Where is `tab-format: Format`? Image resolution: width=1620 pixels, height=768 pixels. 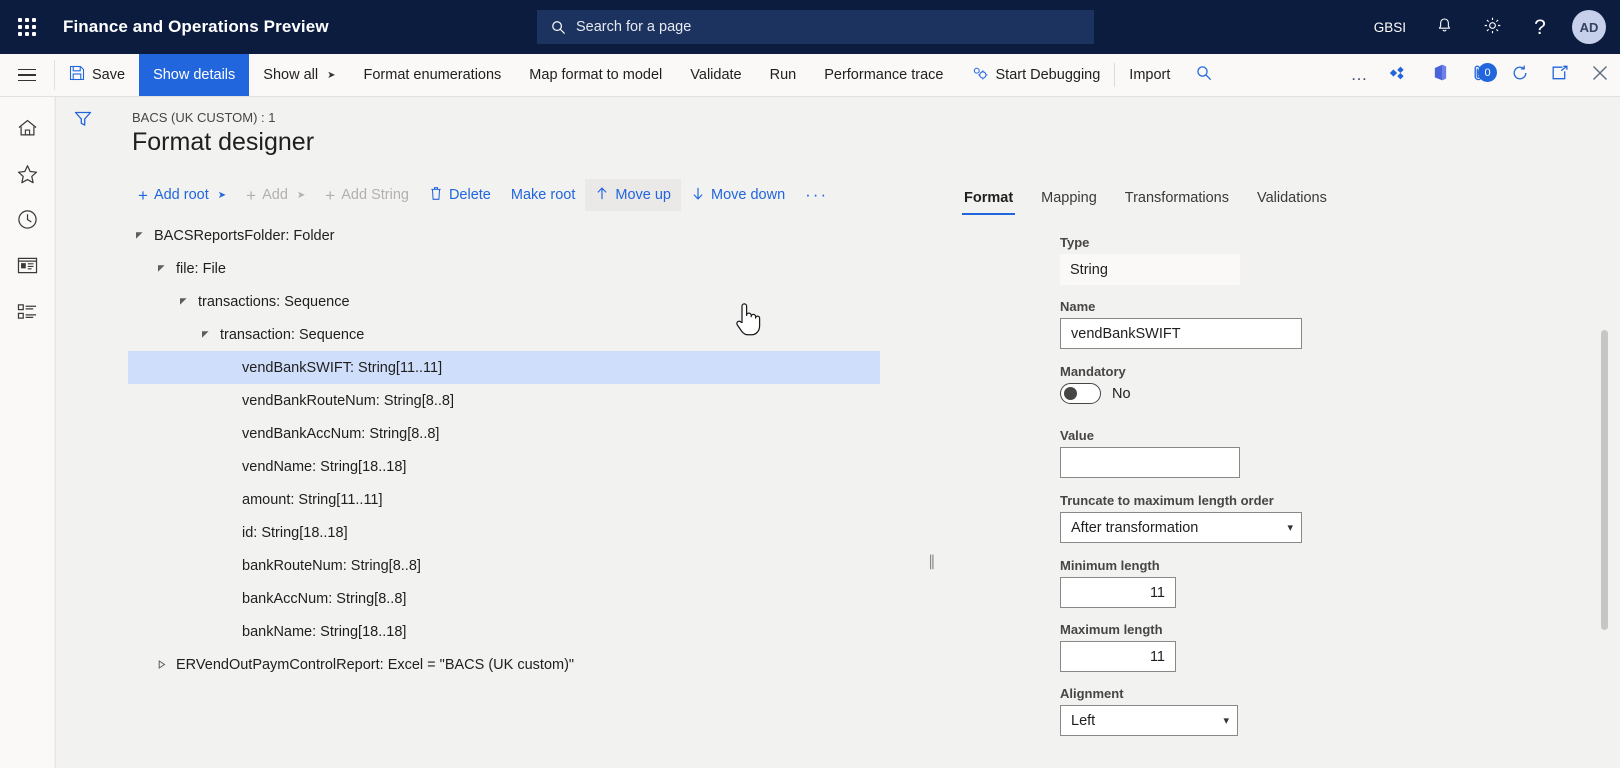 tab-format: Format is located at coordinates (988, 202).